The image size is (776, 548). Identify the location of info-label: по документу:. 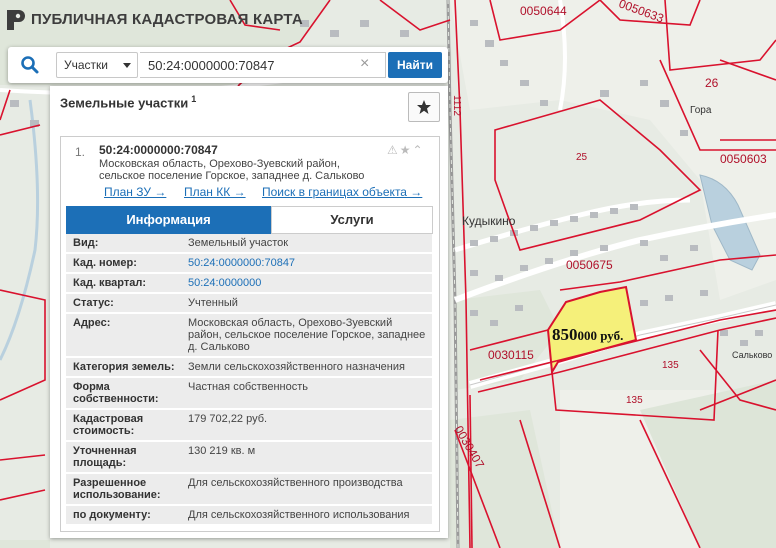
(112, 515).